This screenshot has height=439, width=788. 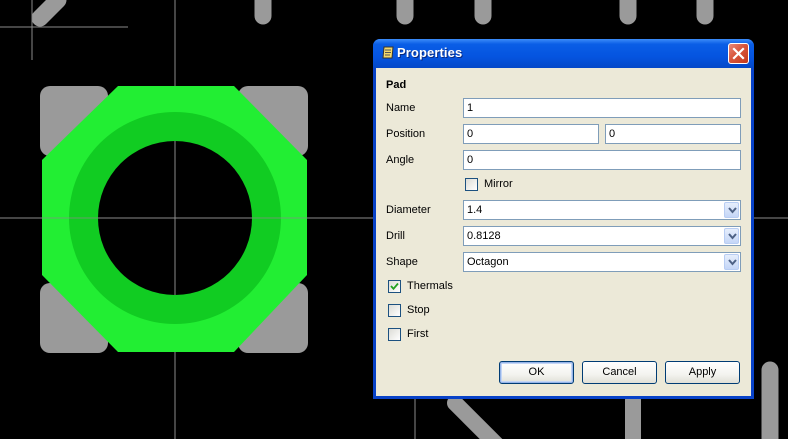 I want to click on position-x-input: 0, so click(x=531, y=134).